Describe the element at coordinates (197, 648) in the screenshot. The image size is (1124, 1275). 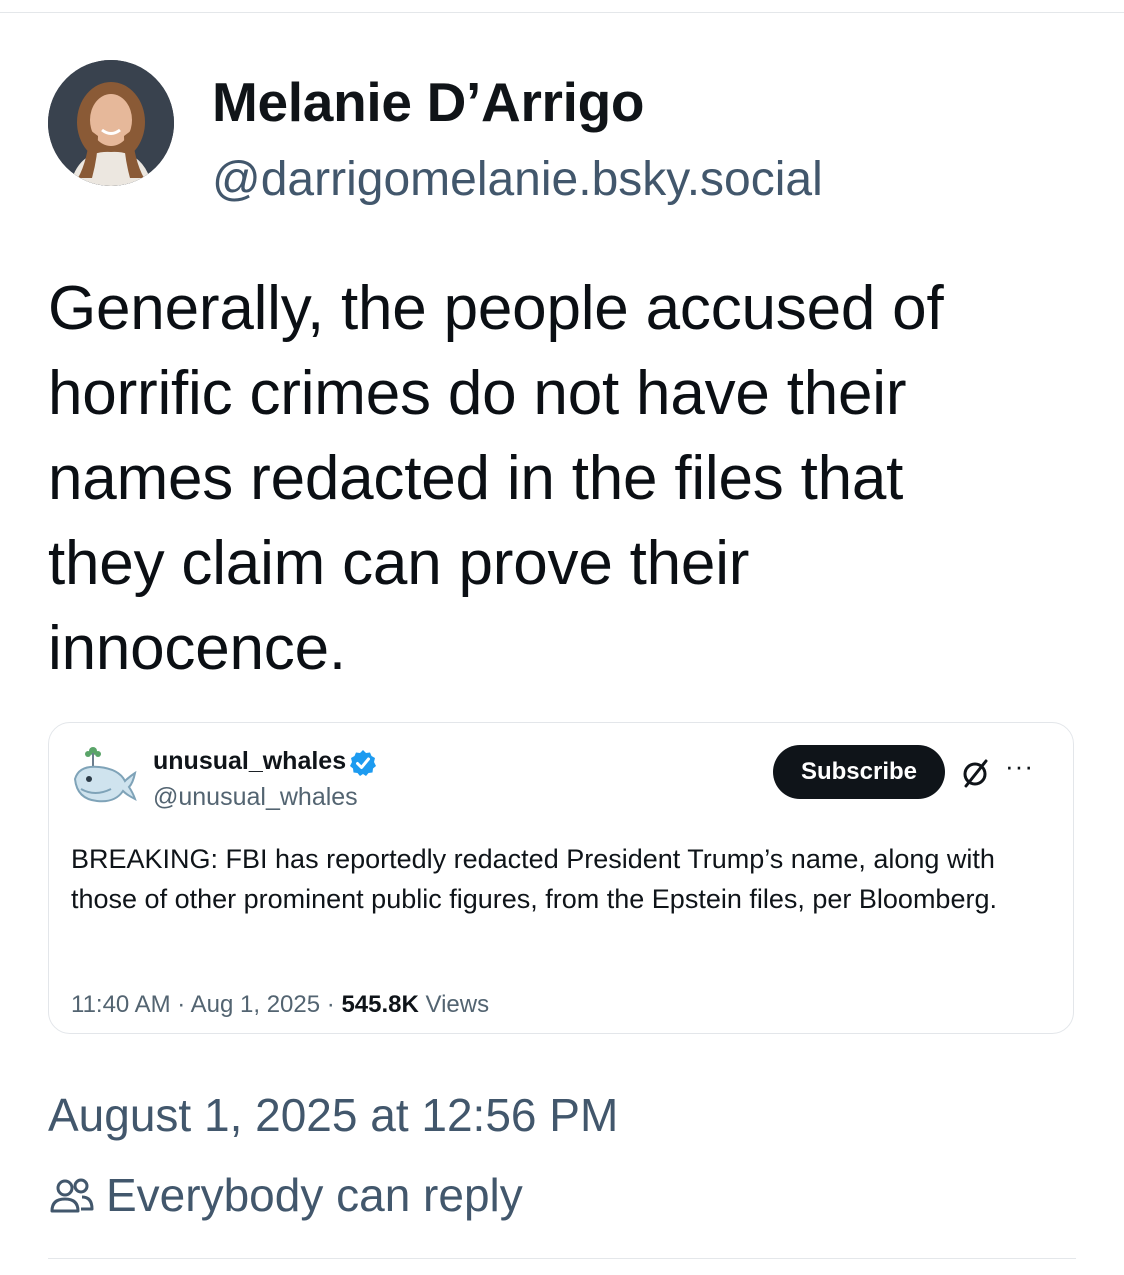
I see `post-text-line: innocence.` at that location.